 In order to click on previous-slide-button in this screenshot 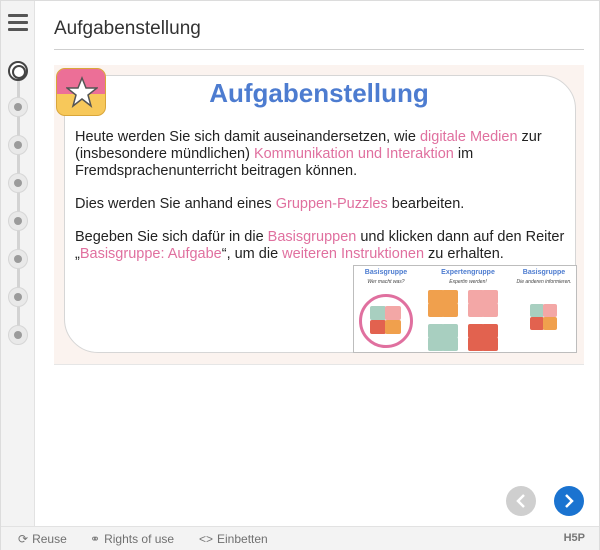, I will do `click(521, 501)`.